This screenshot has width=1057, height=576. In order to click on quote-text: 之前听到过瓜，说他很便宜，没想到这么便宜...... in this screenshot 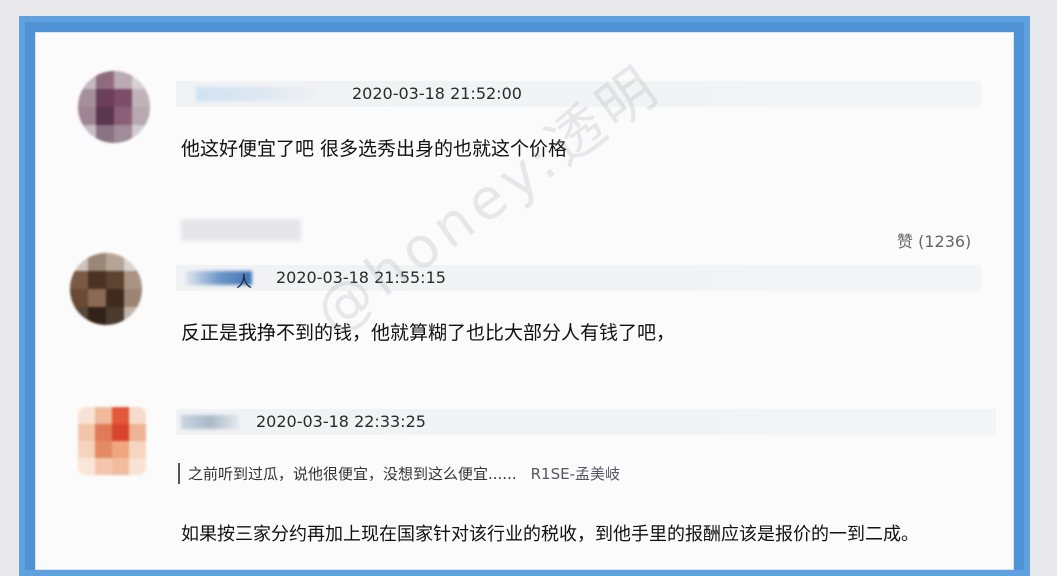, I will do `click(352, 474)`.